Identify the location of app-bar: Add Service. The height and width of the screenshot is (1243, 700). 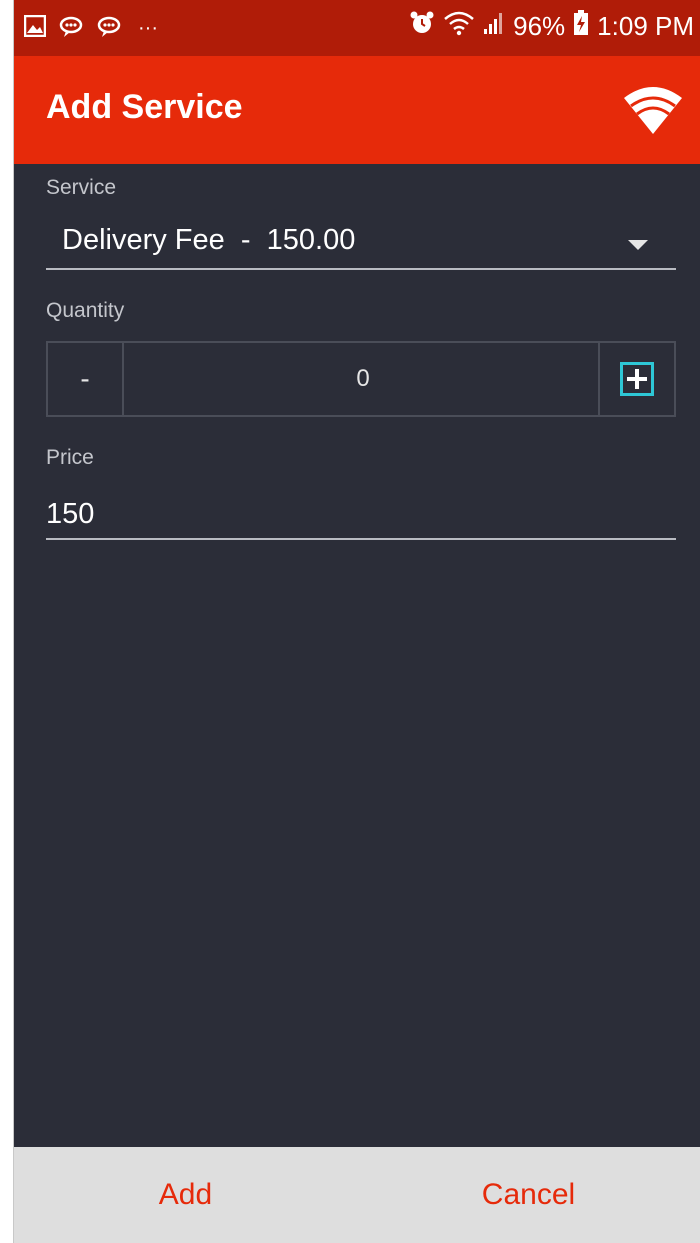
(357, 110).